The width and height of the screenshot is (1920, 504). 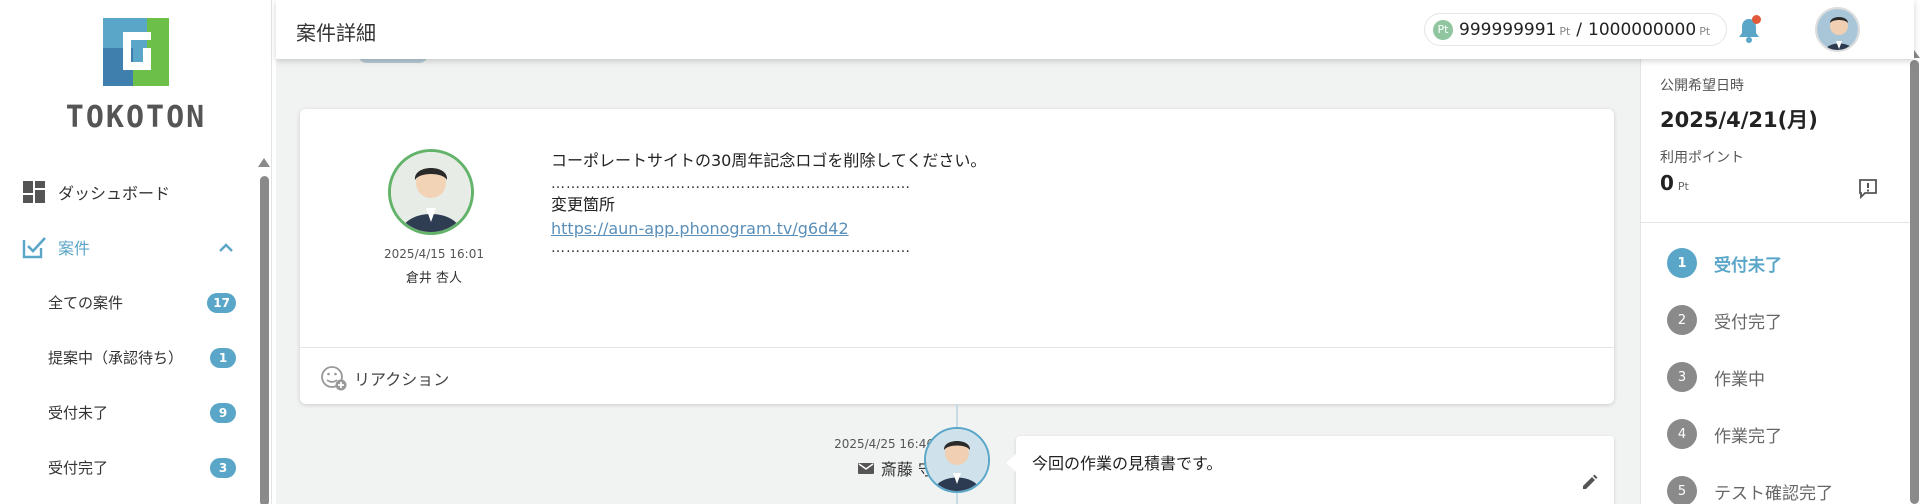 I want to click on points-icon: Pt, so click(x=1443, y=29).